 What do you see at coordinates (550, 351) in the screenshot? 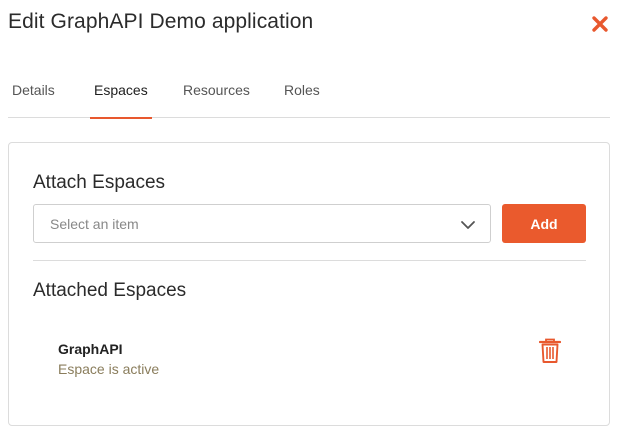
I see `trash-icon` at bounding box center [550, 351].